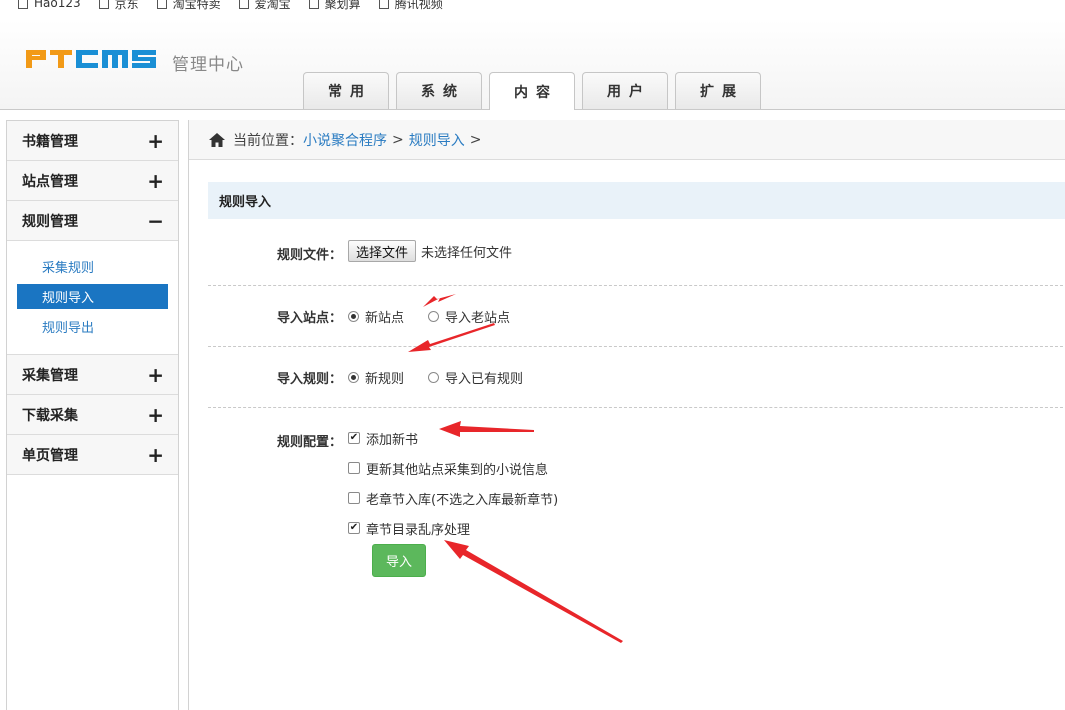 This screenshot has height=710, width=1065. I want to click on header: 管理中心 常用 系统 内容 用户 扩展, so click(532, 65).